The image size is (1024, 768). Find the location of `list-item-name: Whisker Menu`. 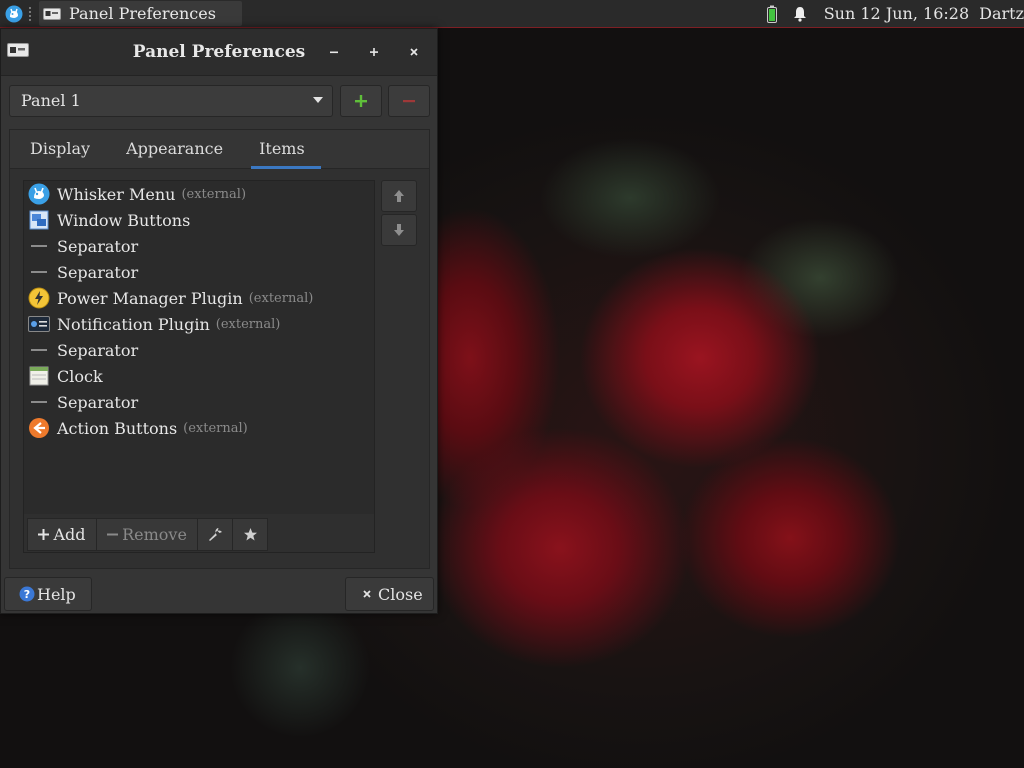

list-item-name: Whisker Menu is located at coordinates (116, 194).